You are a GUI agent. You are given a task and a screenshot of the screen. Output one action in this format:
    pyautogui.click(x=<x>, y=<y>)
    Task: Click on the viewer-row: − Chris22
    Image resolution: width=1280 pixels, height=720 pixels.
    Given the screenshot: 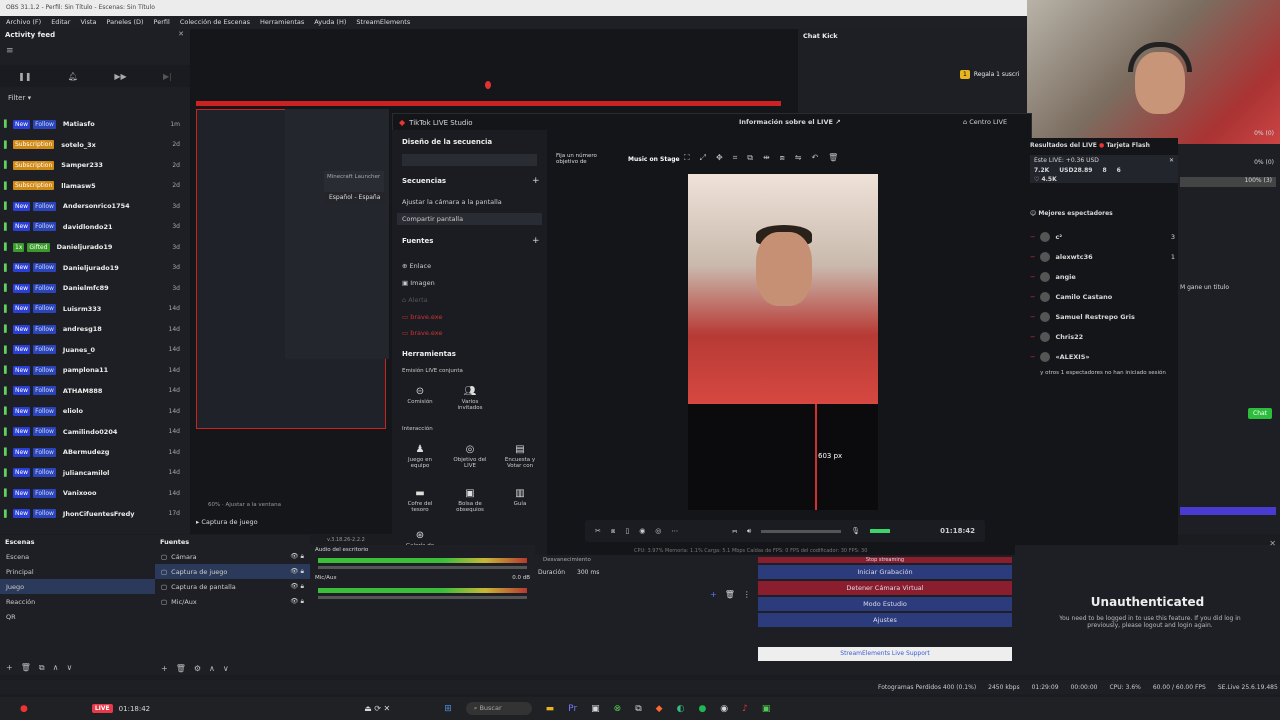 What is the action you would take?
    pyautogui.click(x=1102, y=337)
    